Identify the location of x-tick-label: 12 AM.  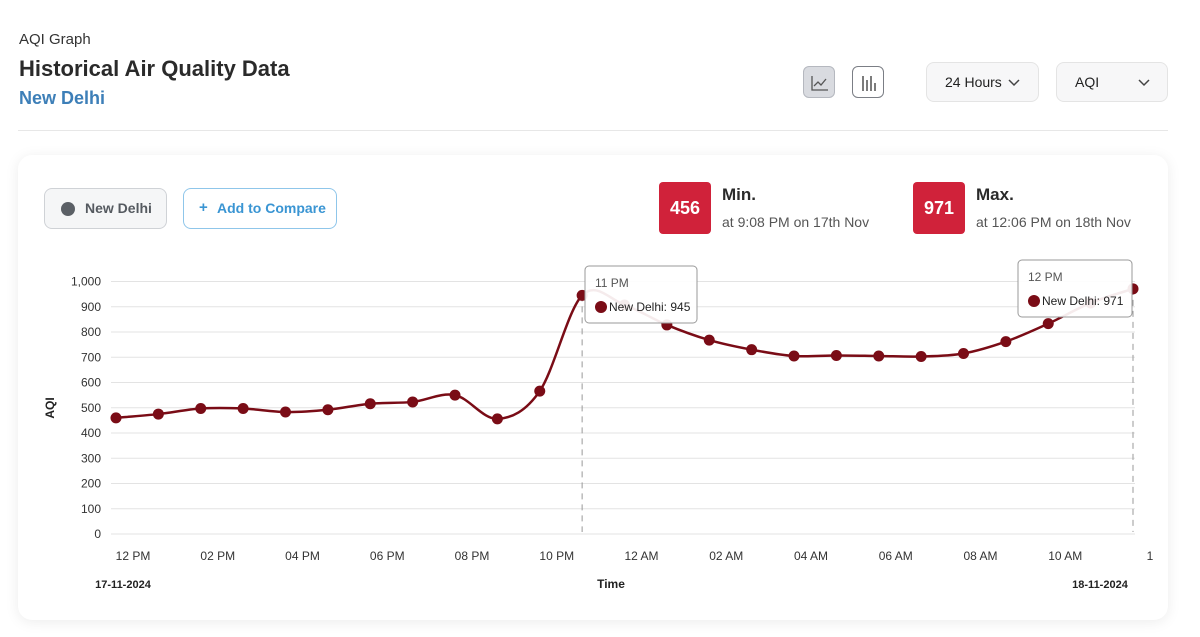
(641, 556).